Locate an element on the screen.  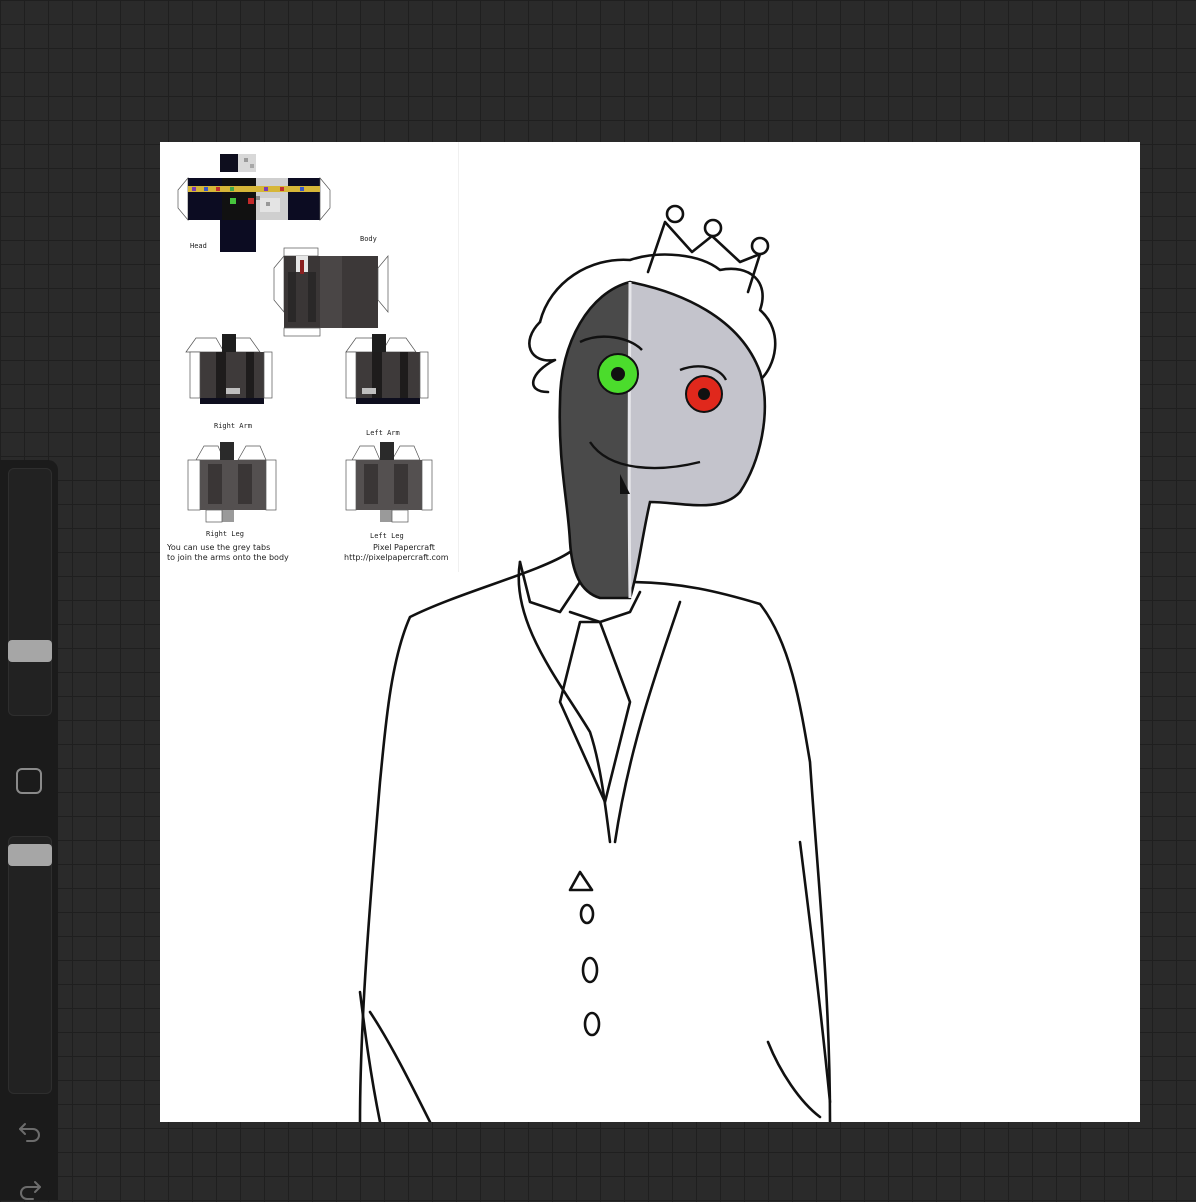
tool-sidebar is located at coordinates (29, 830).